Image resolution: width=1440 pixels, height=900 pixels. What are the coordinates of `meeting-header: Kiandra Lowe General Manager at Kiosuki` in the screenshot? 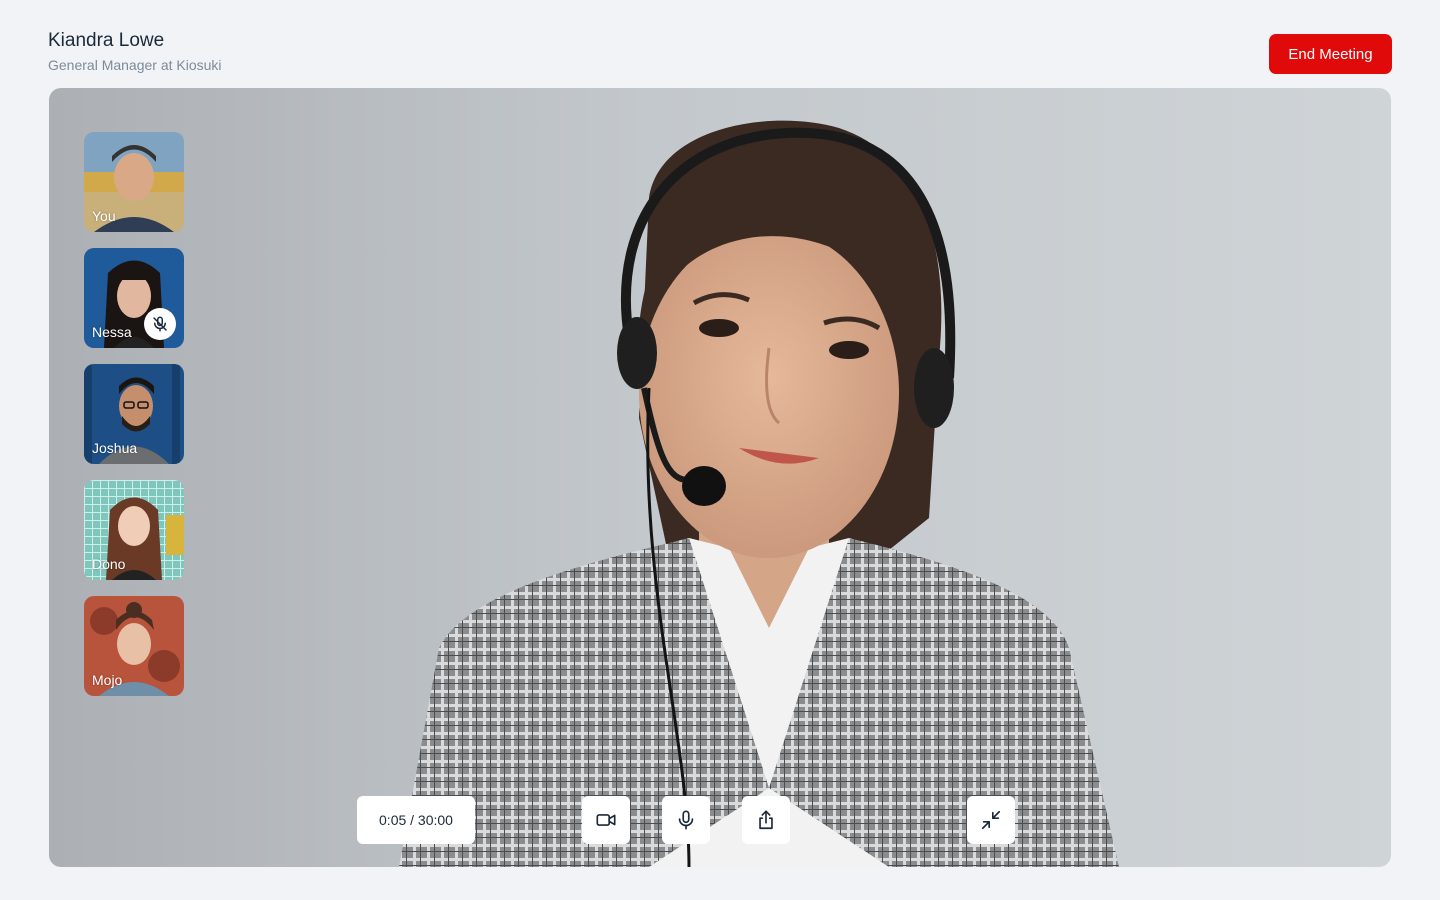 It's located at (135, 51).